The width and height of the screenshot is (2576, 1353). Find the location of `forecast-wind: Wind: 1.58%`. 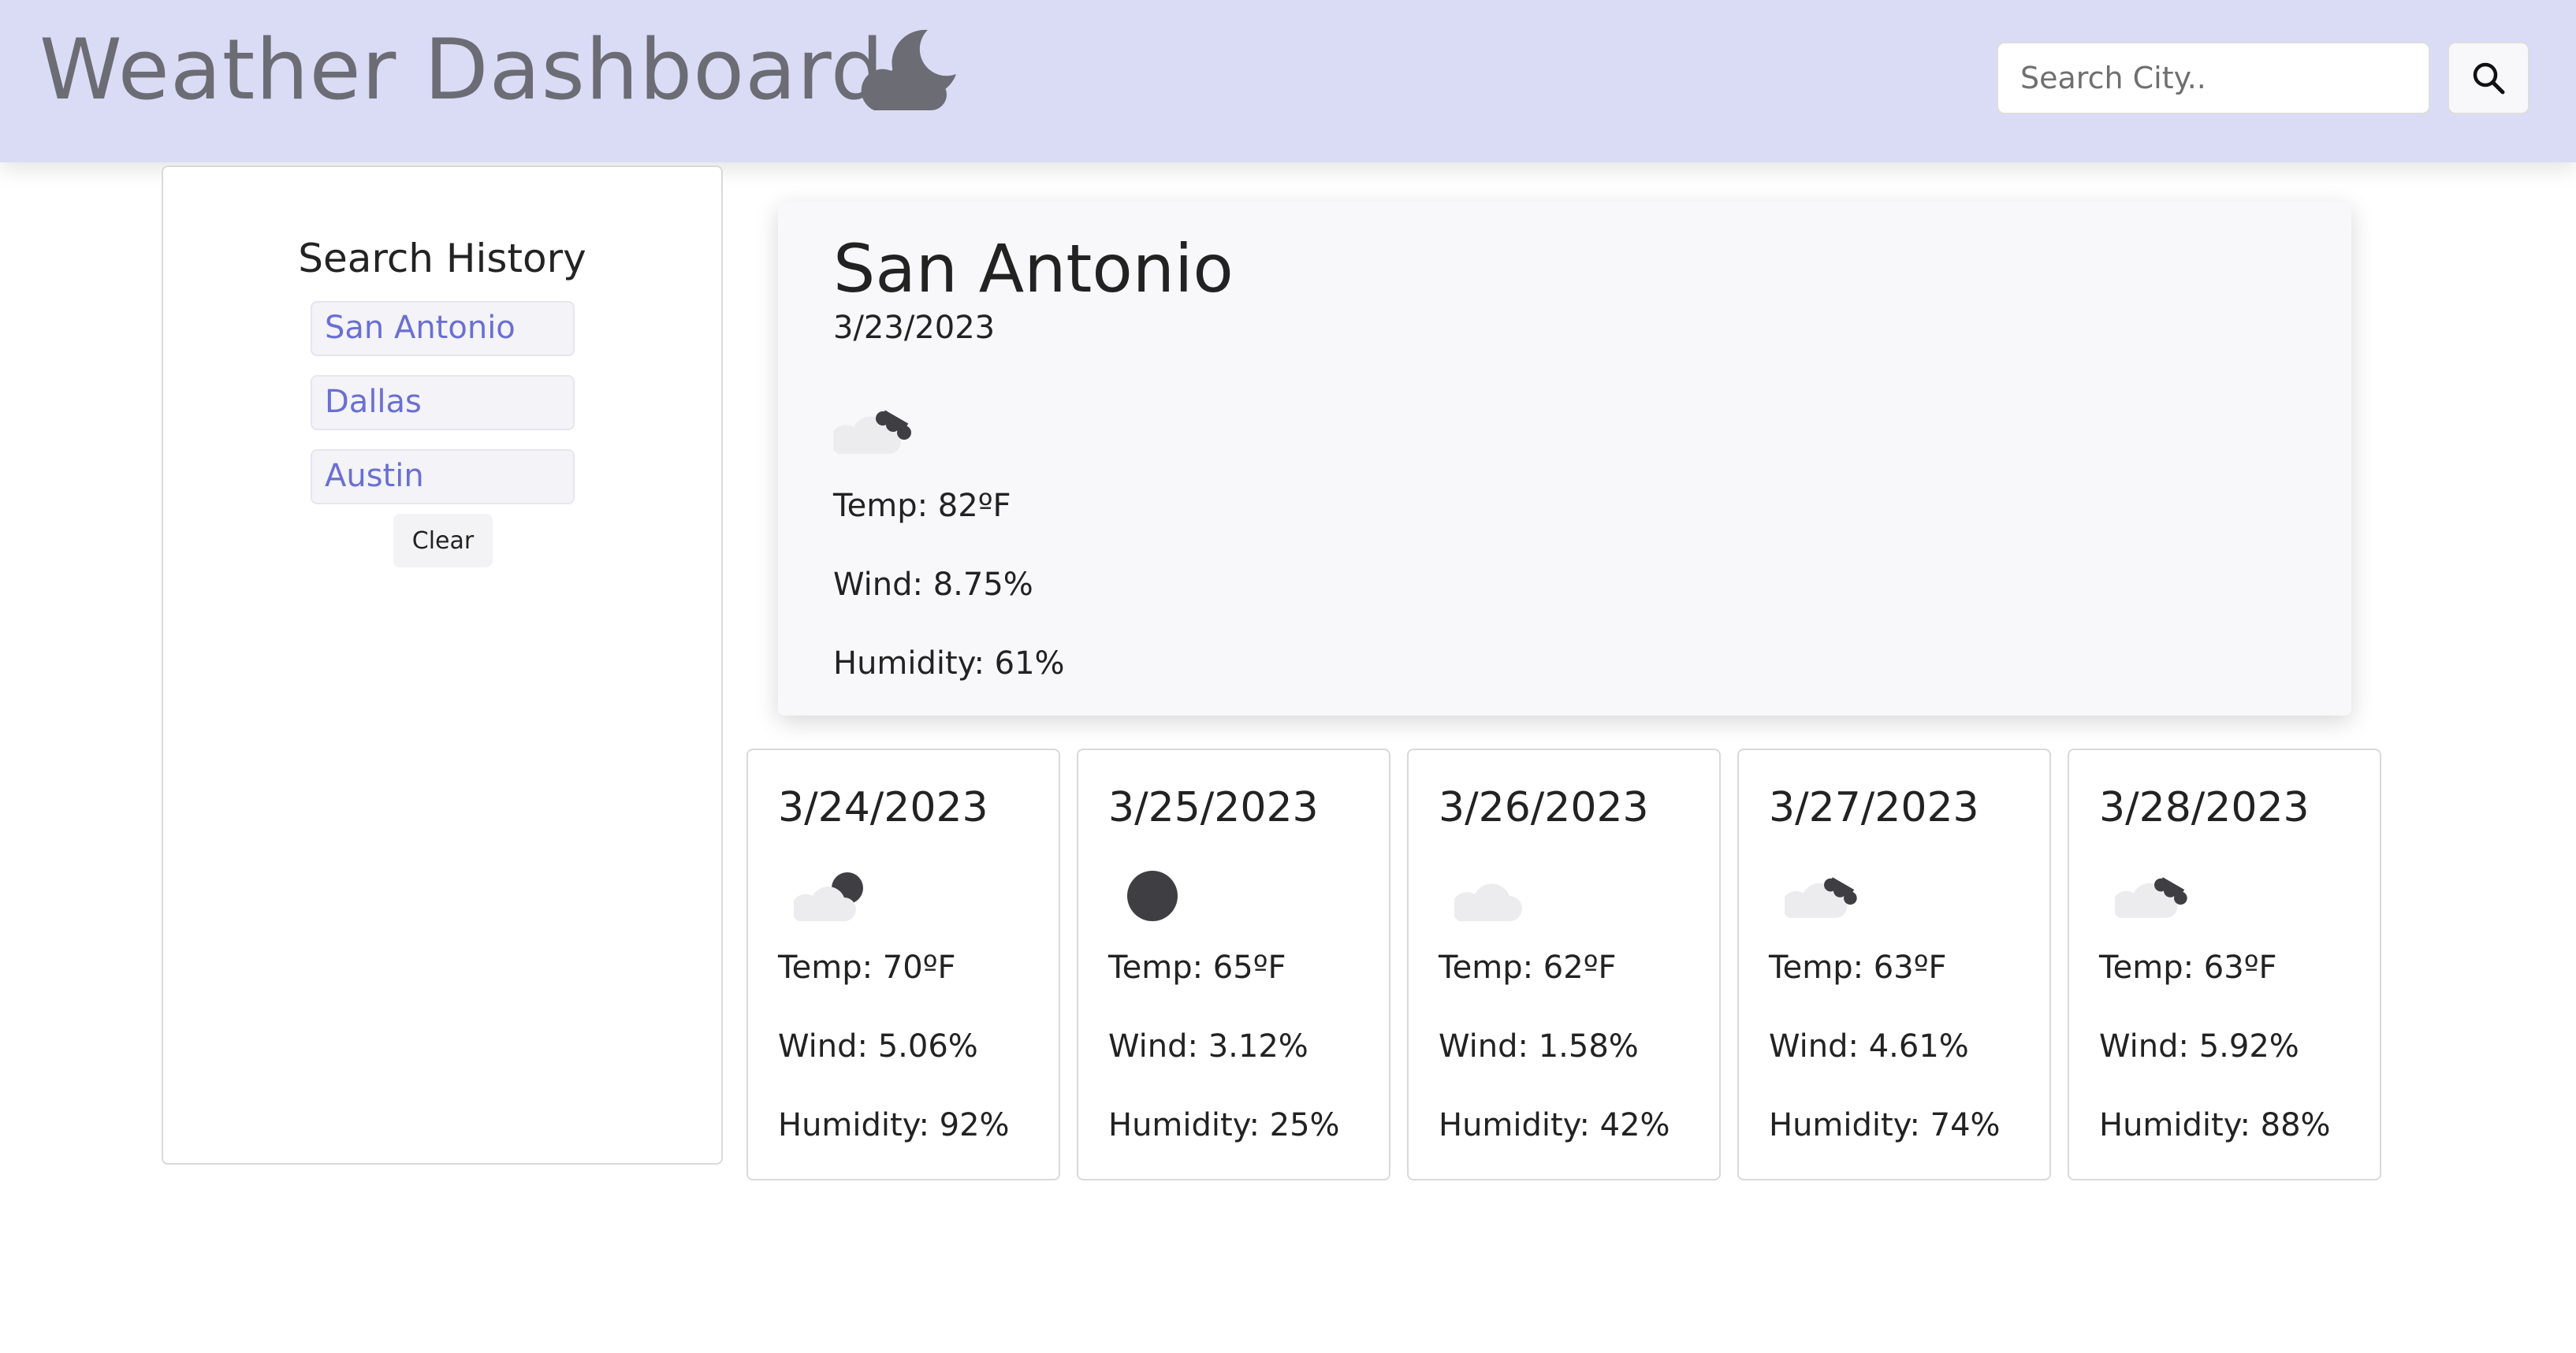

forecast-wind: Wind: 1.58% is located at coordinates (1539, 1046).